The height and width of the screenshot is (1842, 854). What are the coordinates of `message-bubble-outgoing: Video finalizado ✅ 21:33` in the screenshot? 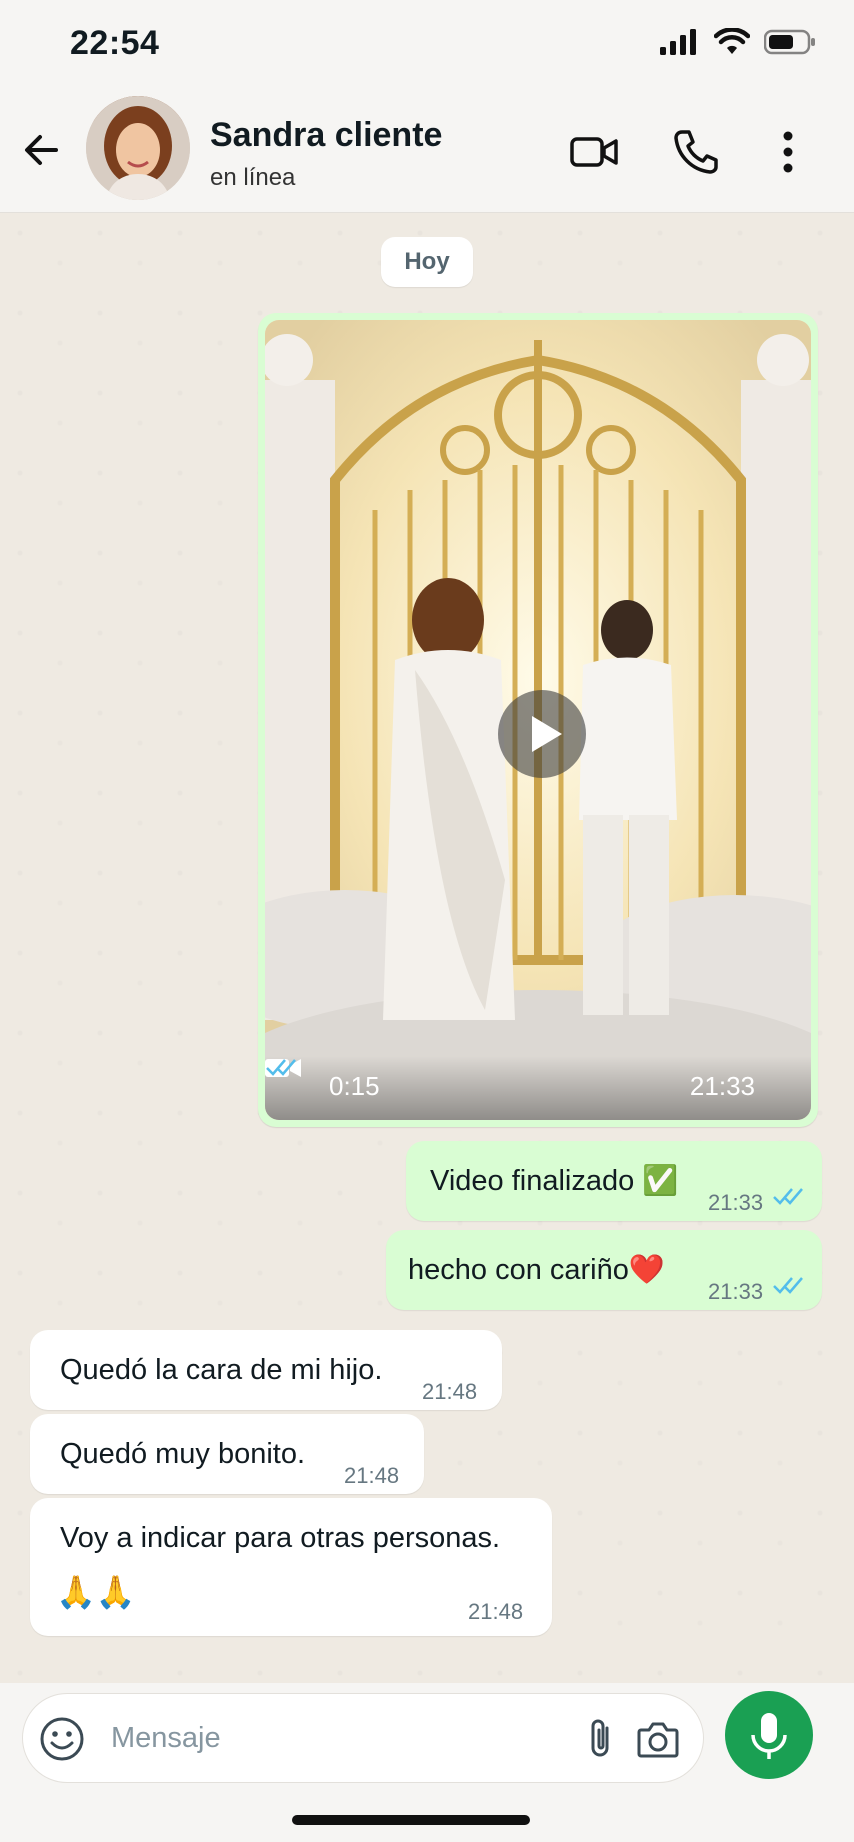 It's located at (614, 1181).